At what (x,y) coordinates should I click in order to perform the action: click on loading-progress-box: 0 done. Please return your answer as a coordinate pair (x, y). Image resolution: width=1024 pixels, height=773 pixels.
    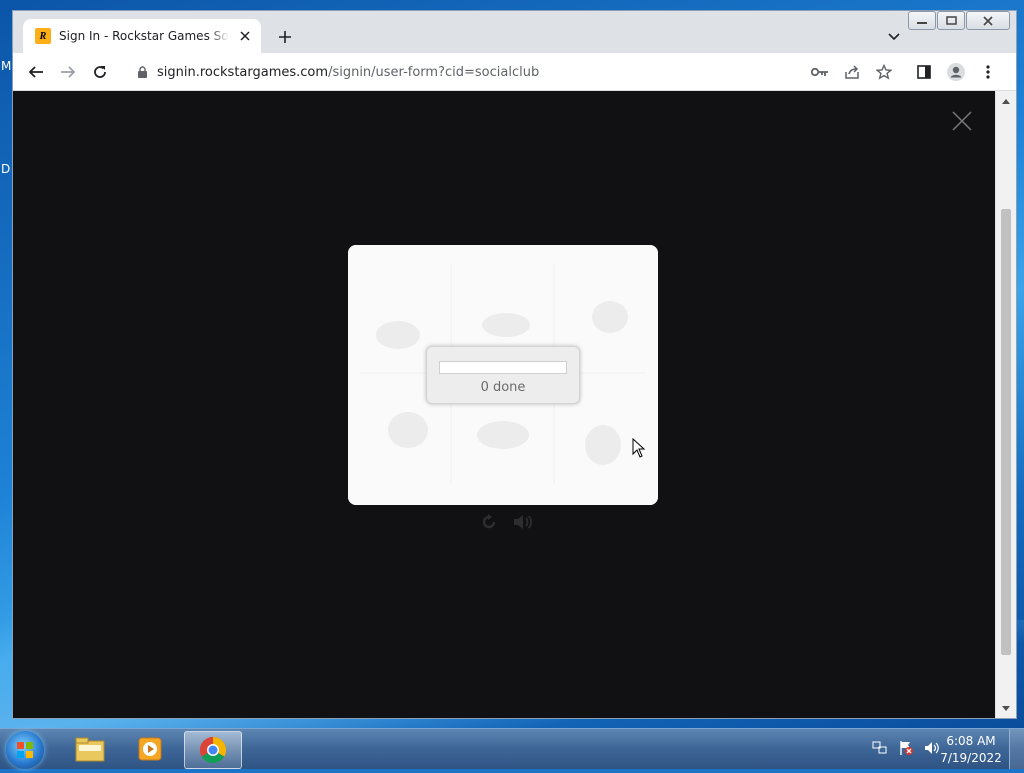
    Looking at the image, I should click on (503, 375).